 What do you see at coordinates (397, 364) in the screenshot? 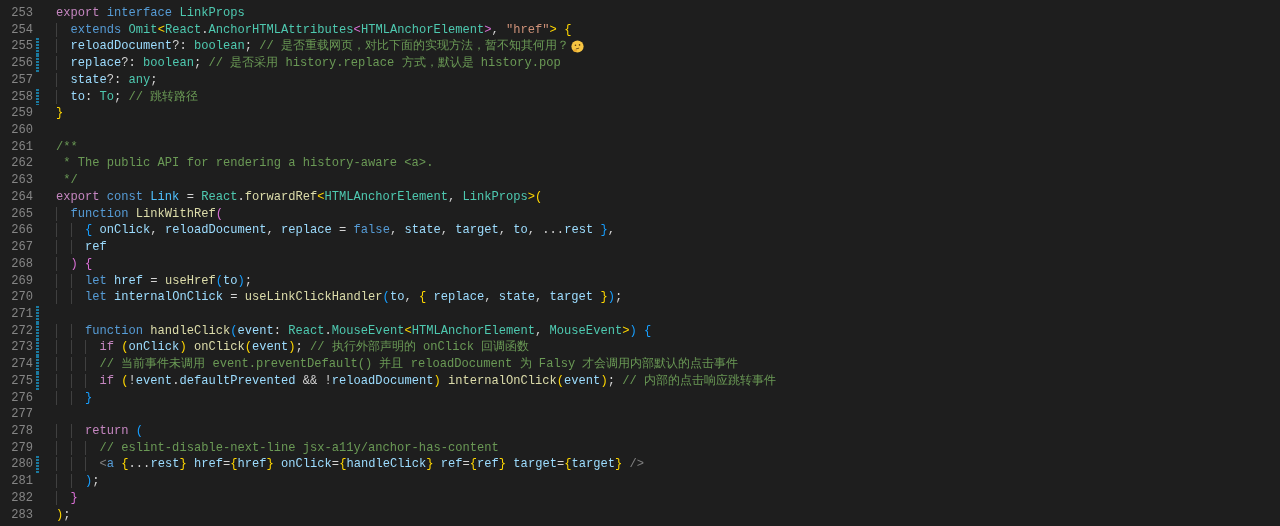
I see `code-line: // 当前事件未调用 event.preventDefault() 并且 reloadDocument 为 Falsy 才会调用内部默认的点击事件` at bounding box center [397, 364].